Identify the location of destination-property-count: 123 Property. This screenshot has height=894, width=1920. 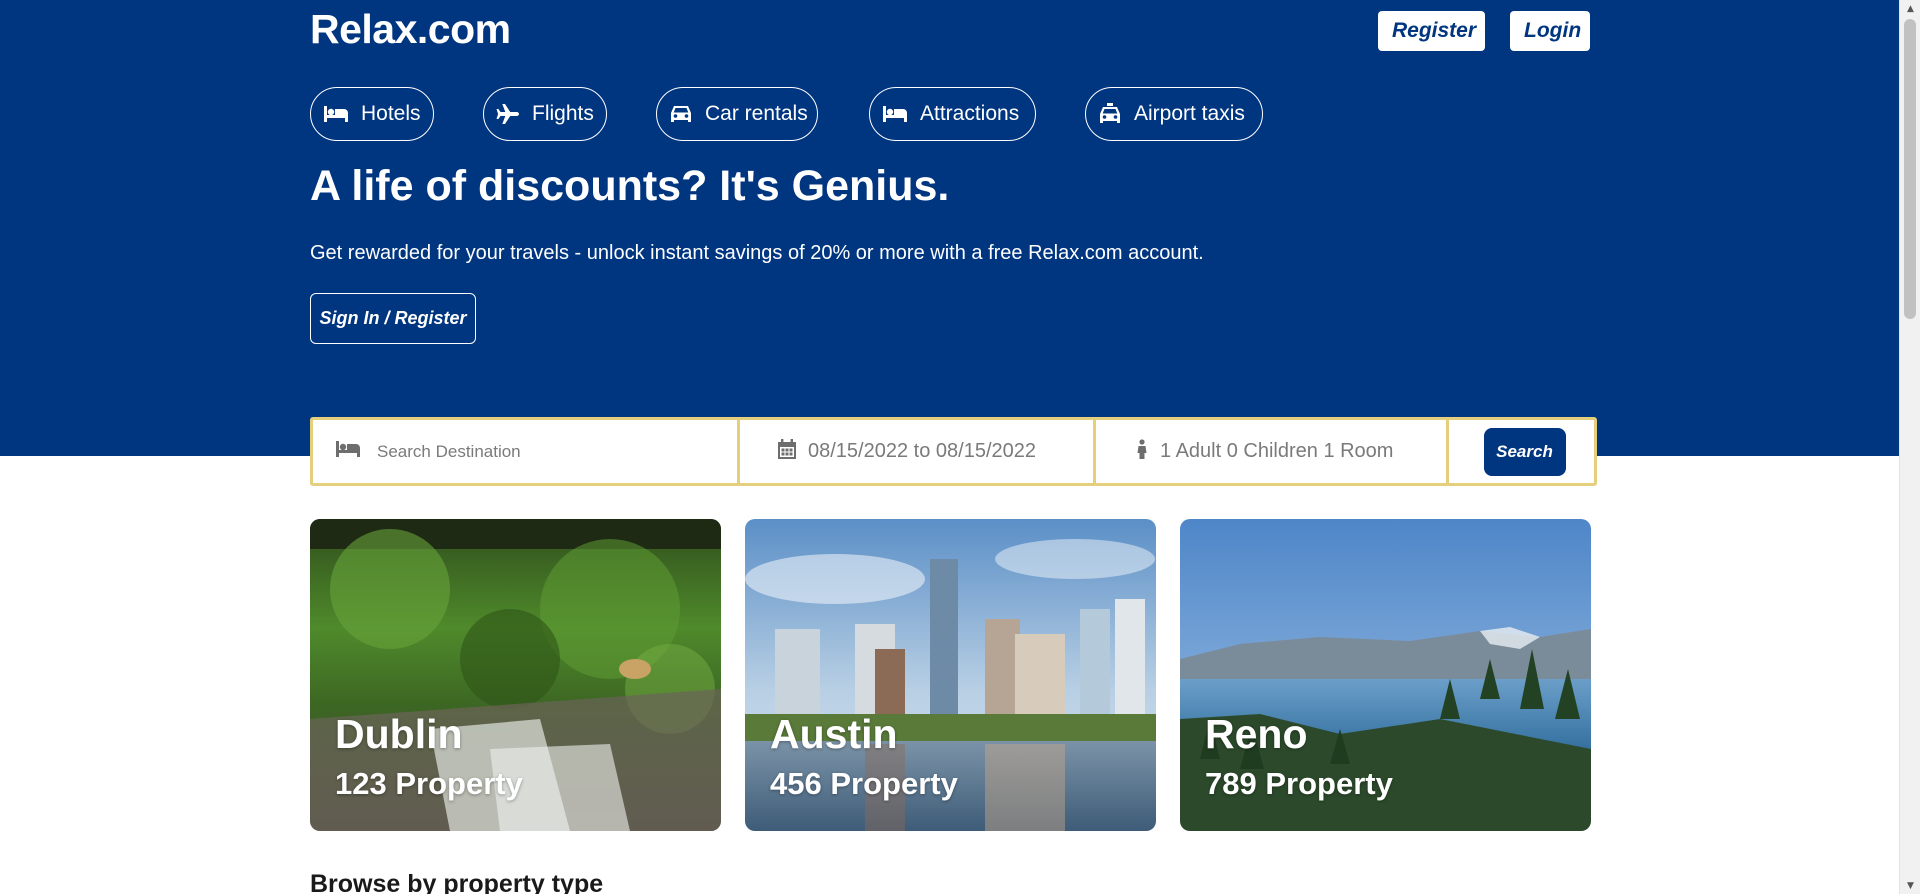
(429, 783).